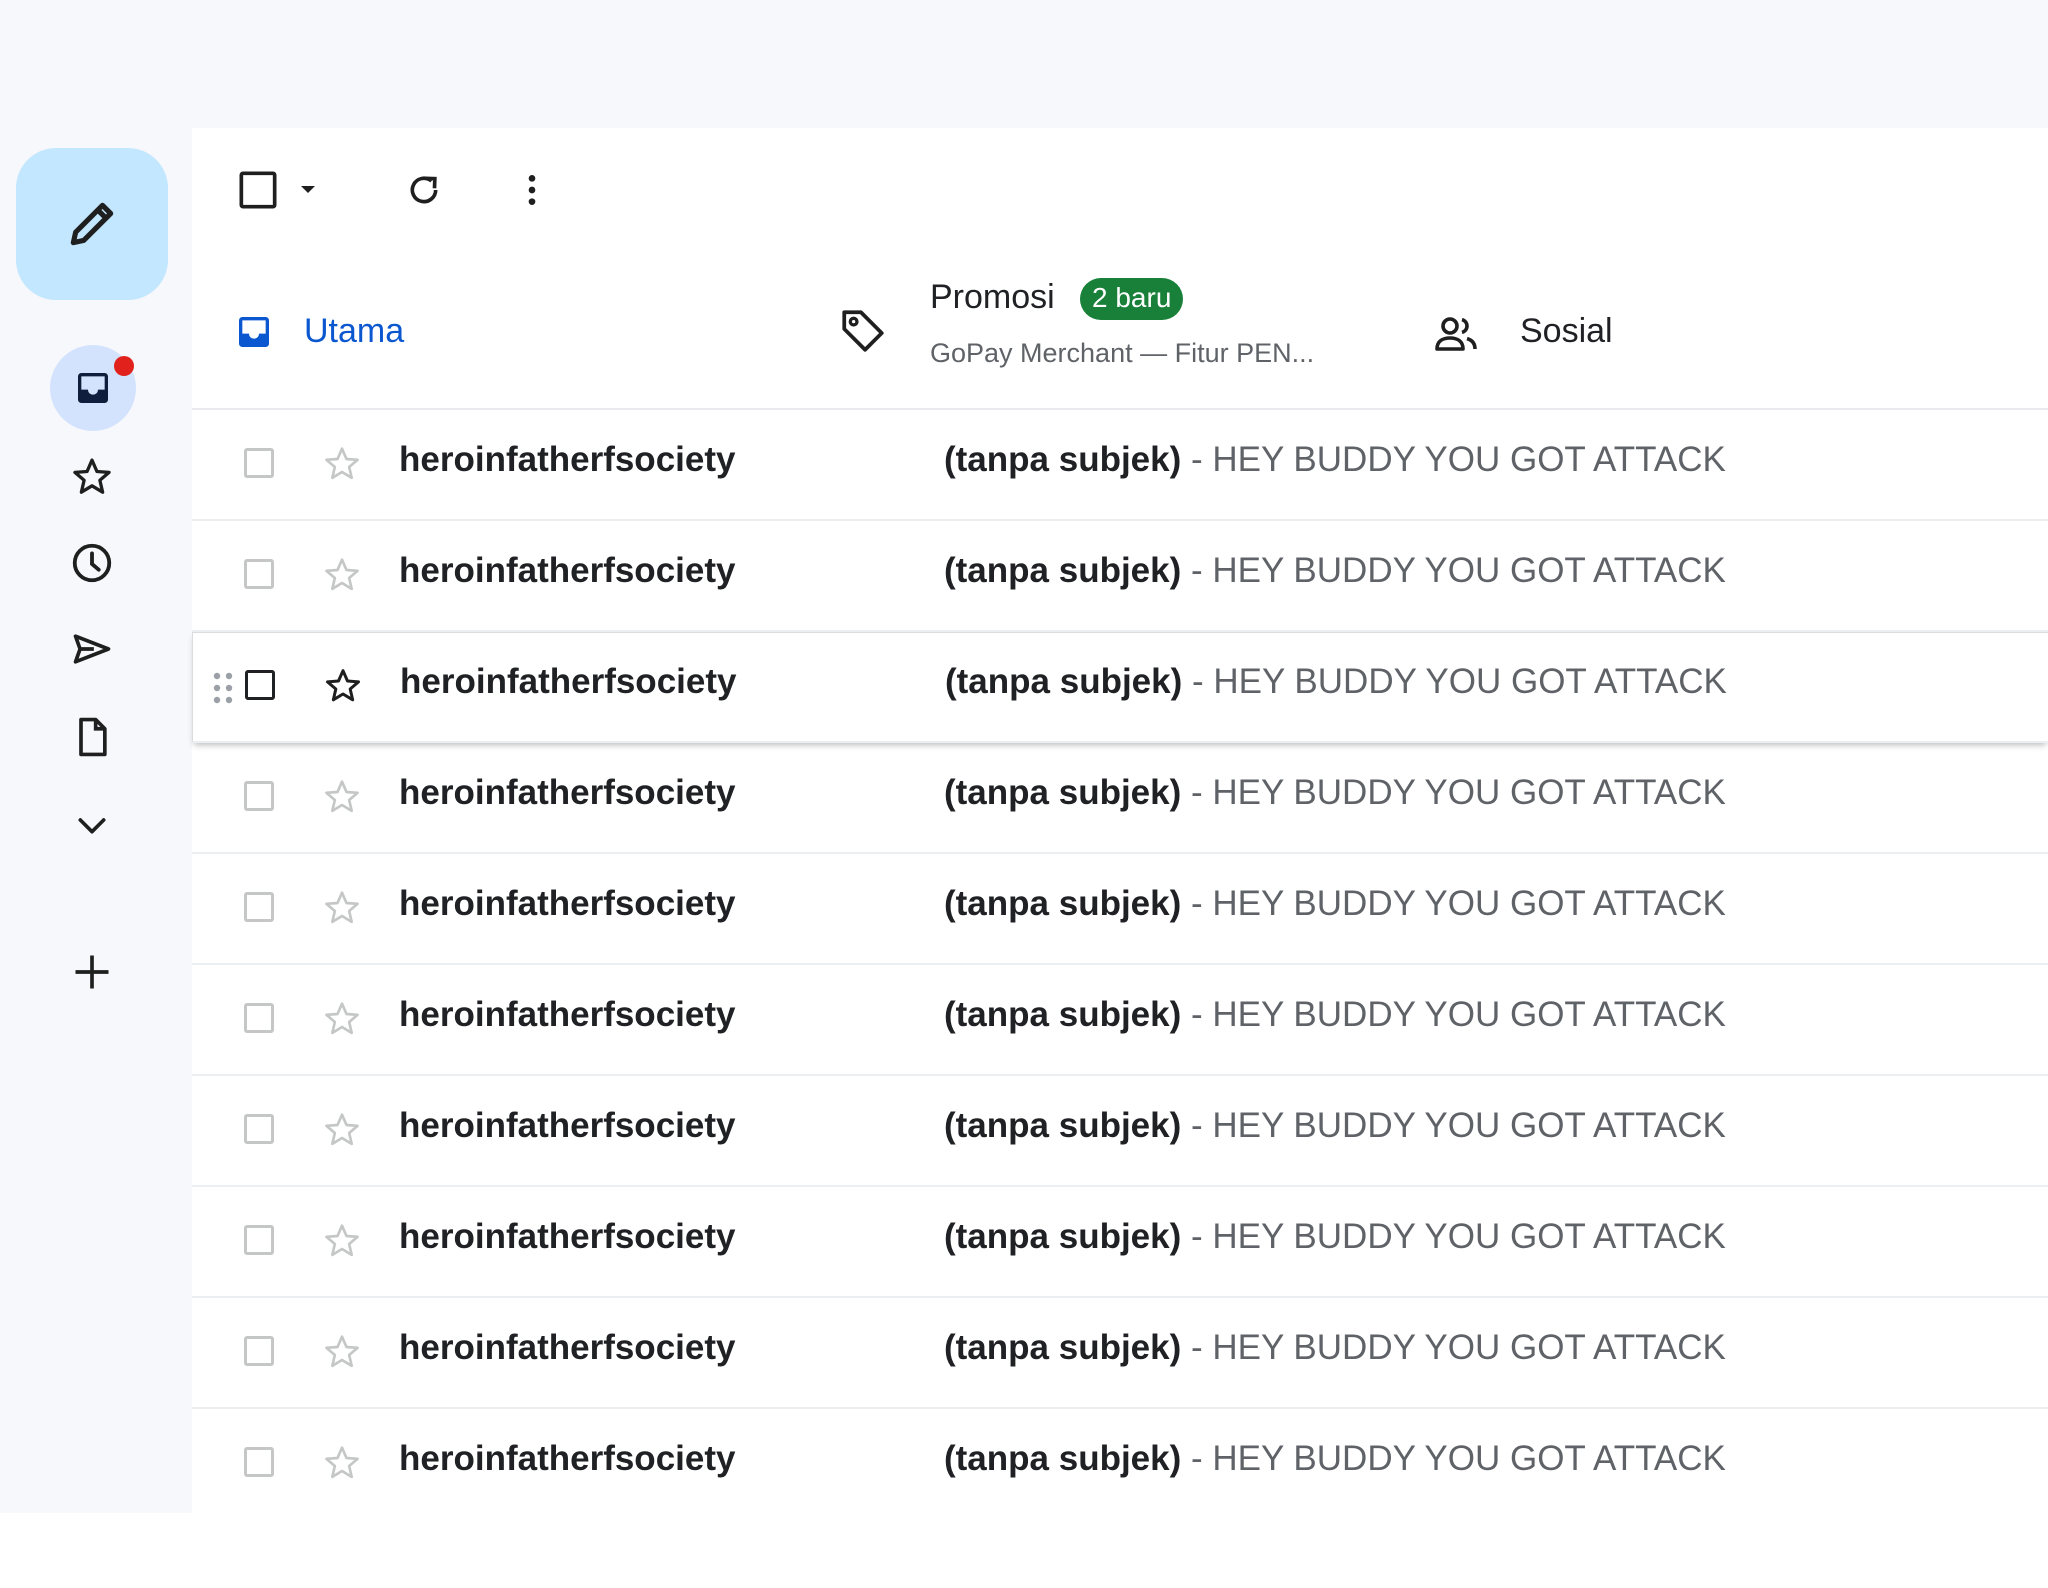 This screenshot has width=2048, height=1588. I want to click on tab-utama: Utama, so click(486, 333).